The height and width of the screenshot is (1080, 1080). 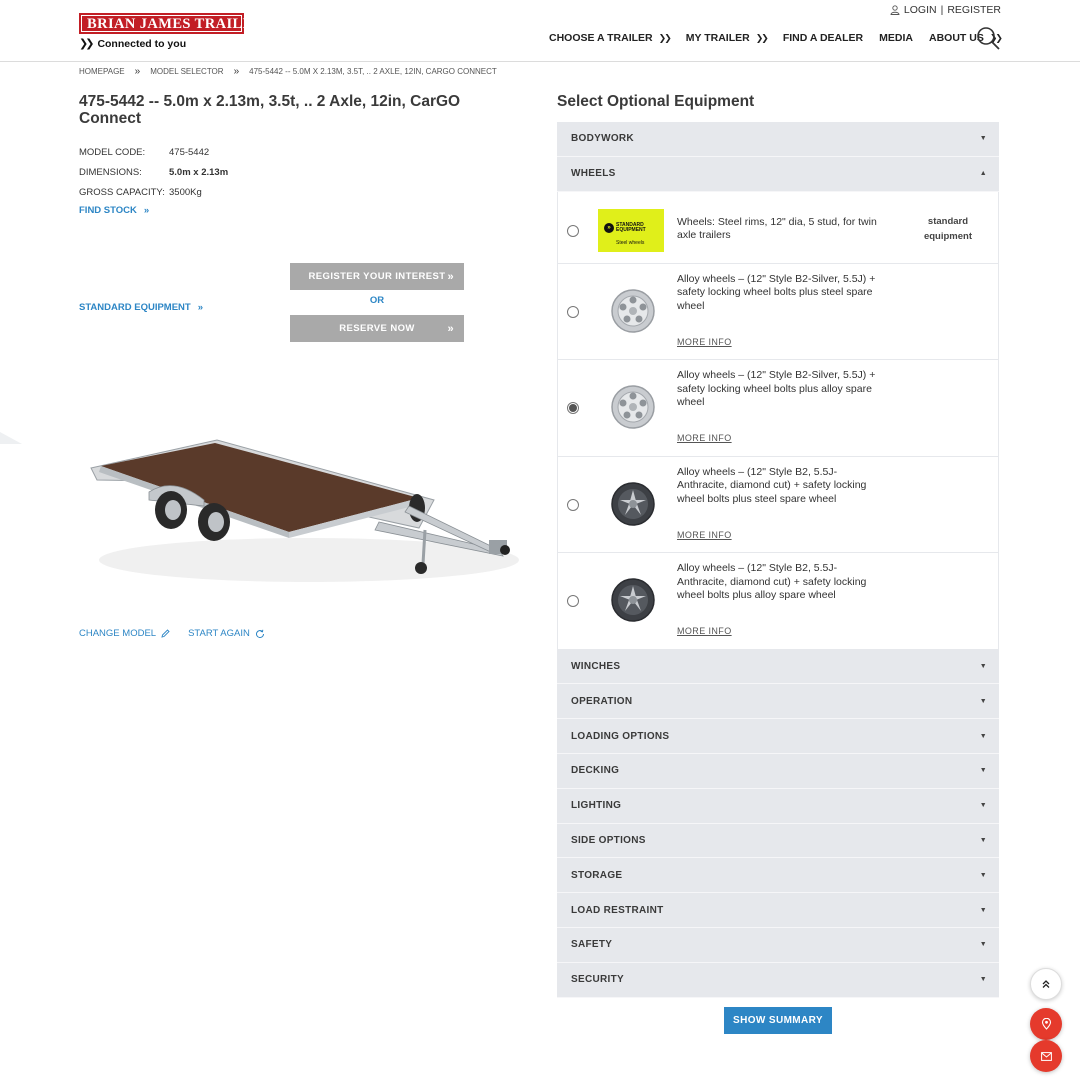 What do you see at coordinates (920, 10) in the screenshot?
I see `login-link: LOGIN` at bounding box center [920, 10].